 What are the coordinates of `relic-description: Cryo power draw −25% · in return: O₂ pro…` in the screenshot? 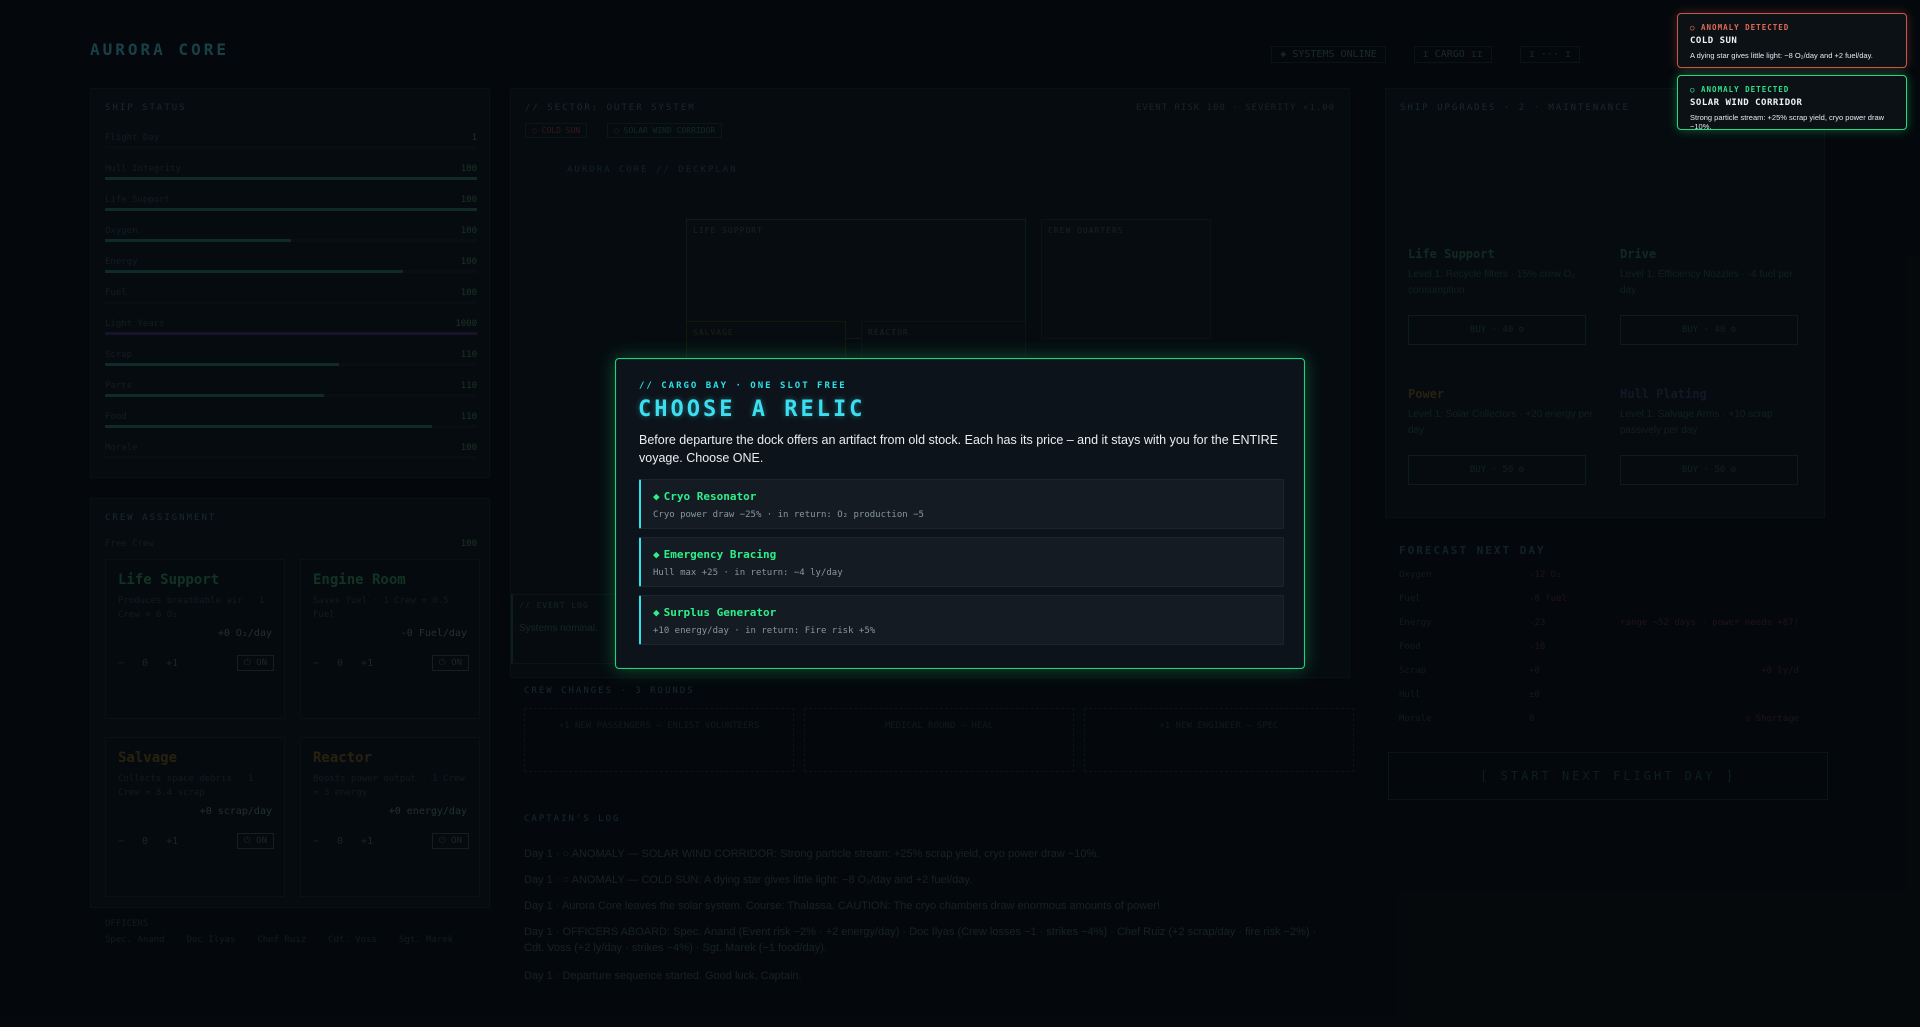 It's located at (788, 515).